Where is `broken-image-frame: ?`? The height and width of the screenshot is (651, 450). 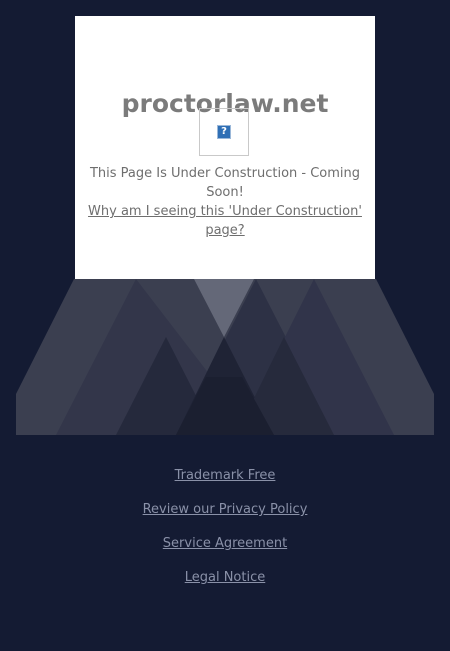 broken-image-frame: ? is located at coordinates (224, 132).